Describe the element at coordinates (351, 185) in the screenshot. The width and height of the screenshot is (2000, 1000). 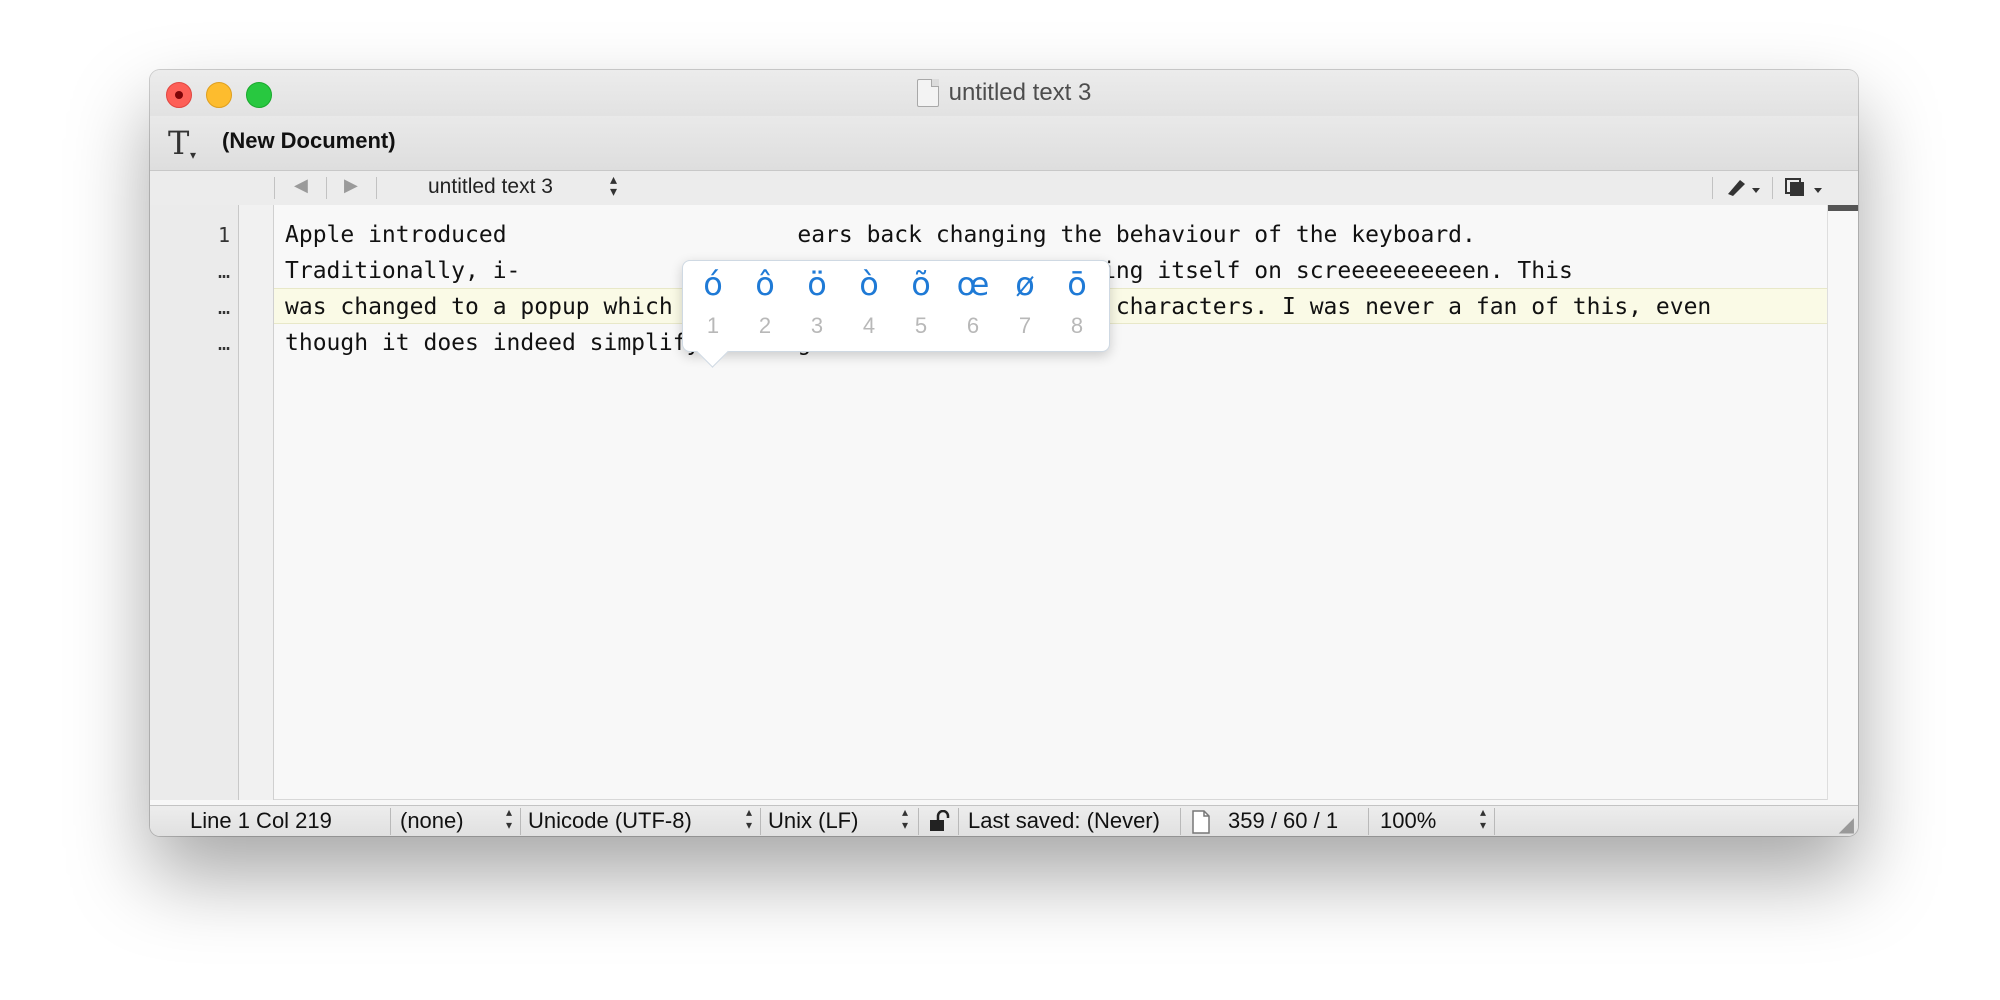
I see `forward-arrow-icon: ▶` at that location.